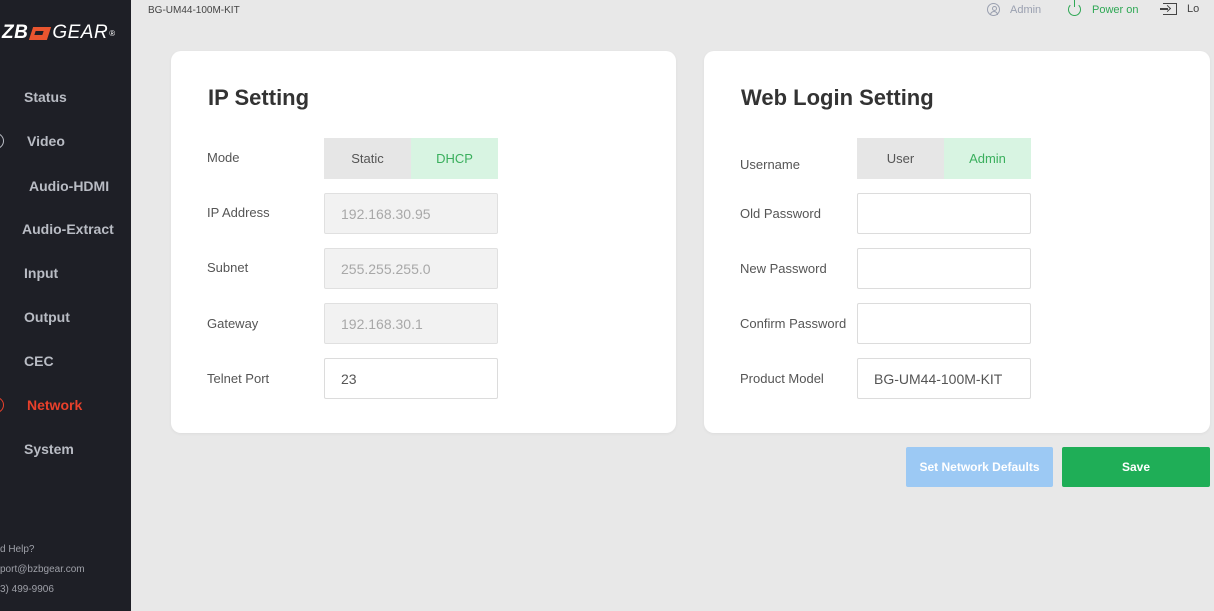  I want to click on product-model-label: Product Model, so click(782, 378).